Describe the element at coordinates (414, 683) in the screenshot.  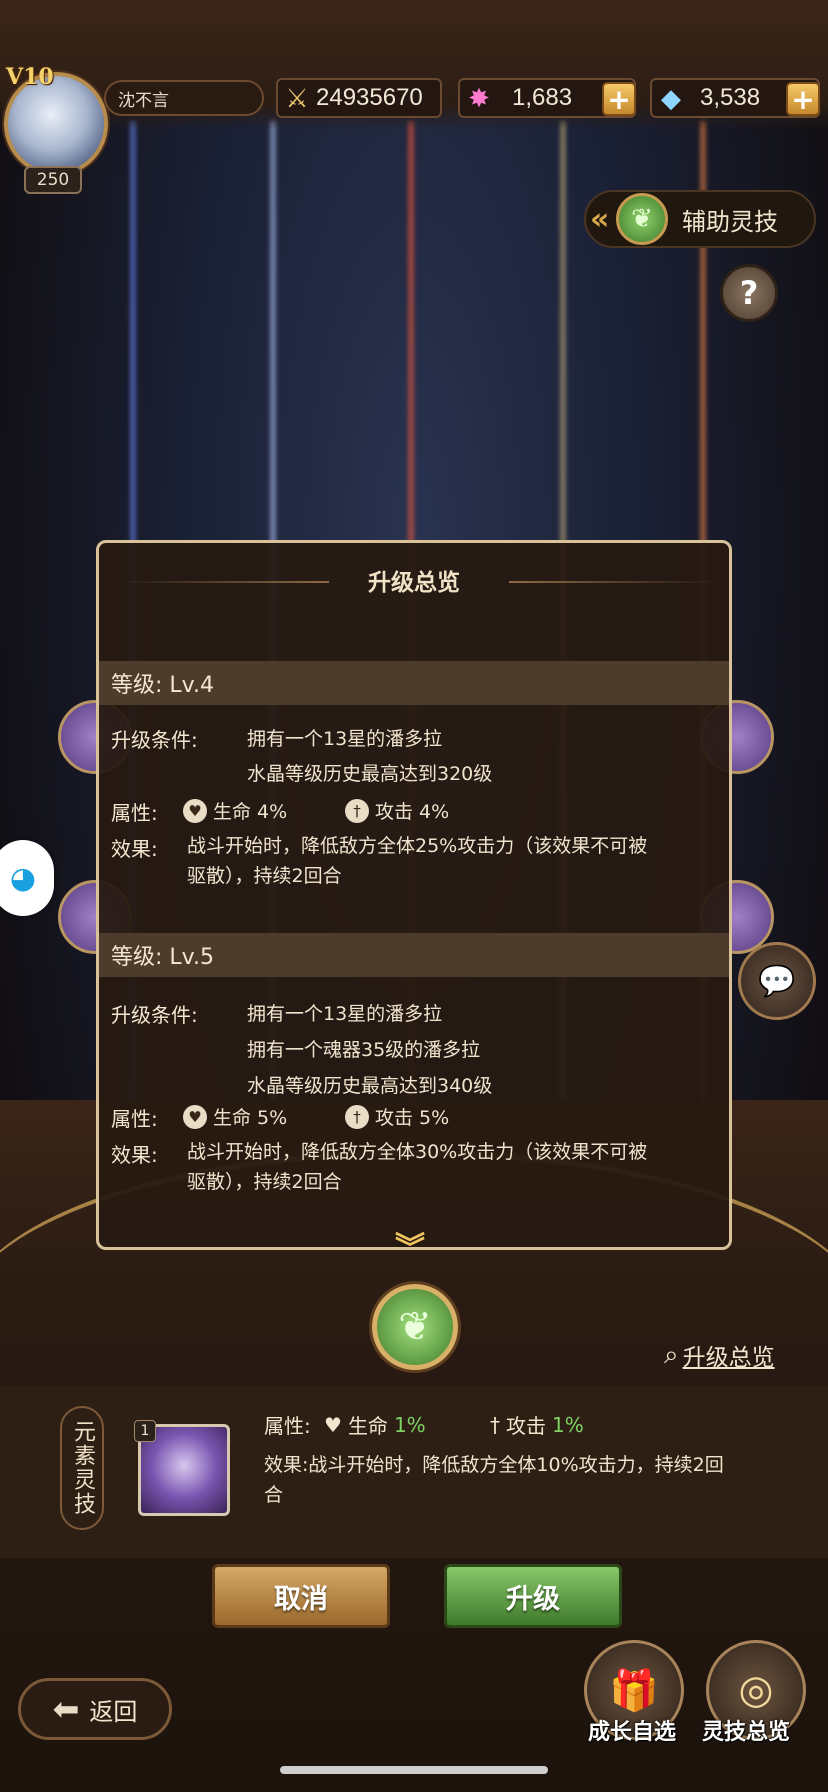
I see `level-header: 等级: Lv.4` at that location.